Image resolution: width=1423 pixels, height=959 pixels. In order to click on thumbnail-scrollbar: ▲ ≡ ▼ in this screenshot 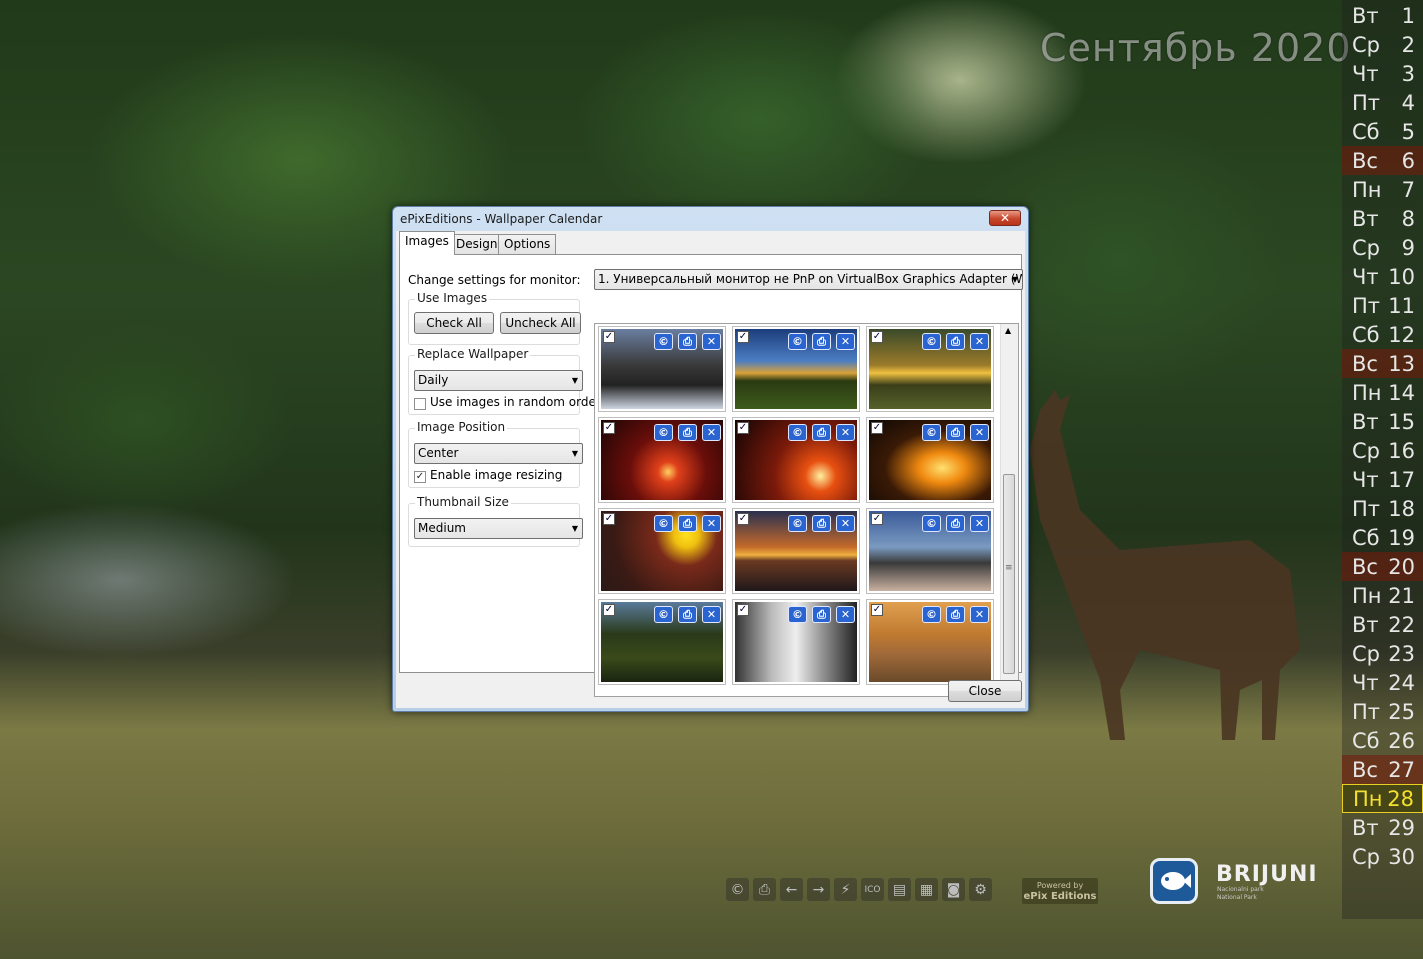, I will do `click(1009, 510)`.